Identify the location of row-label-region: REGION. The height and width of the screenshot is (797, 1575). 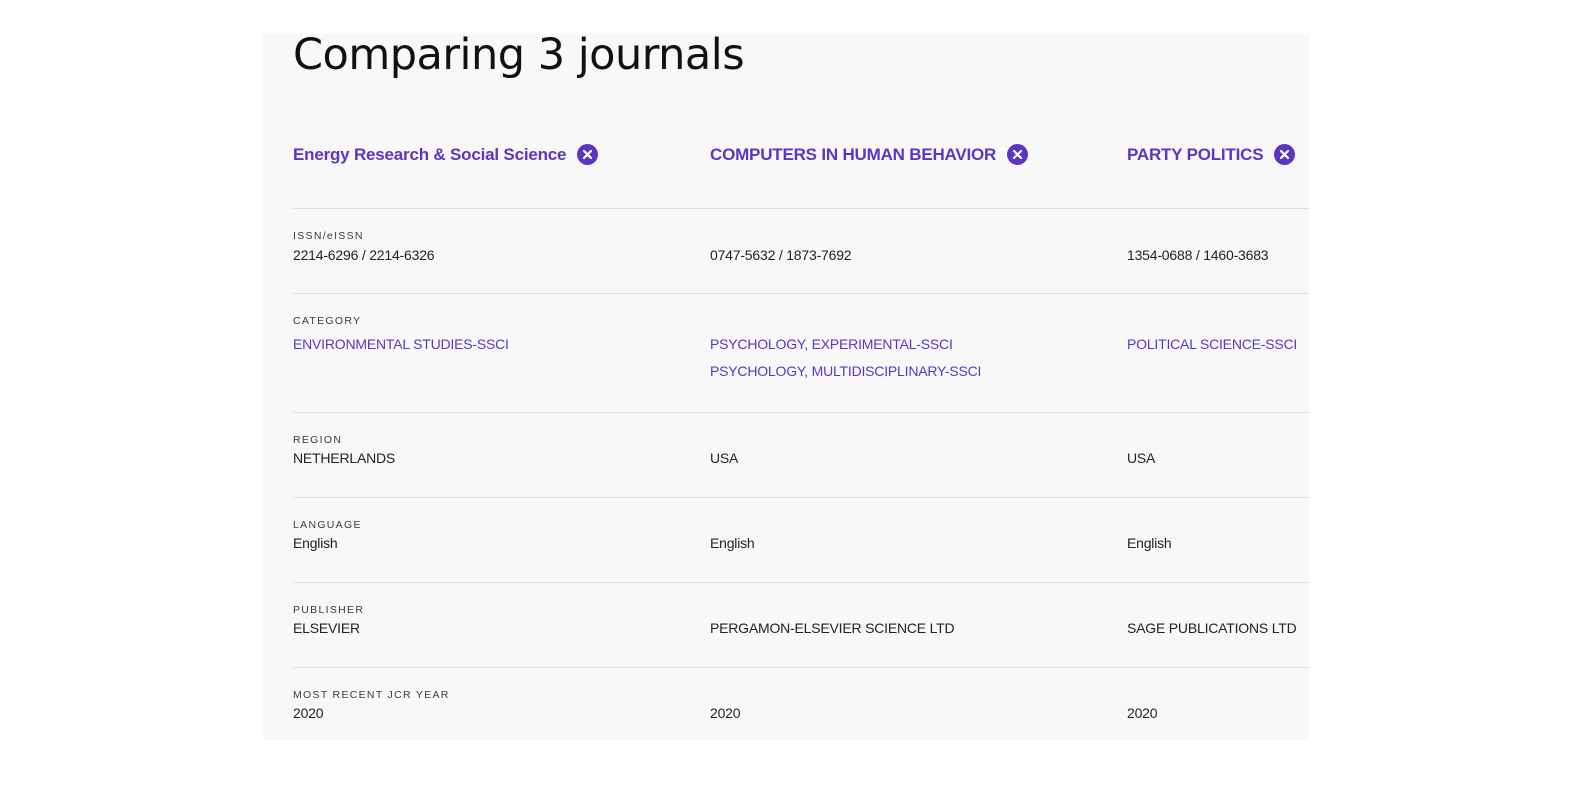
(318, 440).